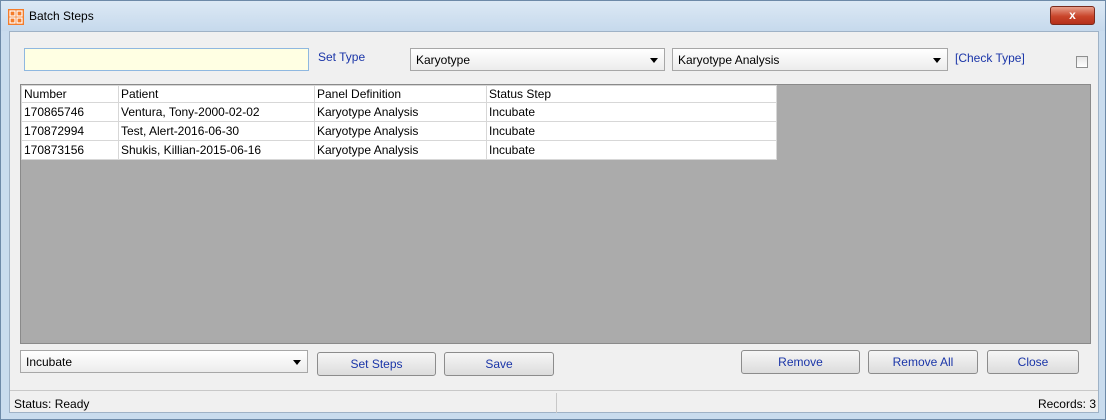 The height and width of the screenshot is (420, 1106). I want to click on cell-patient: Ventura, Tony-2000-02-02, so click(216, 112).